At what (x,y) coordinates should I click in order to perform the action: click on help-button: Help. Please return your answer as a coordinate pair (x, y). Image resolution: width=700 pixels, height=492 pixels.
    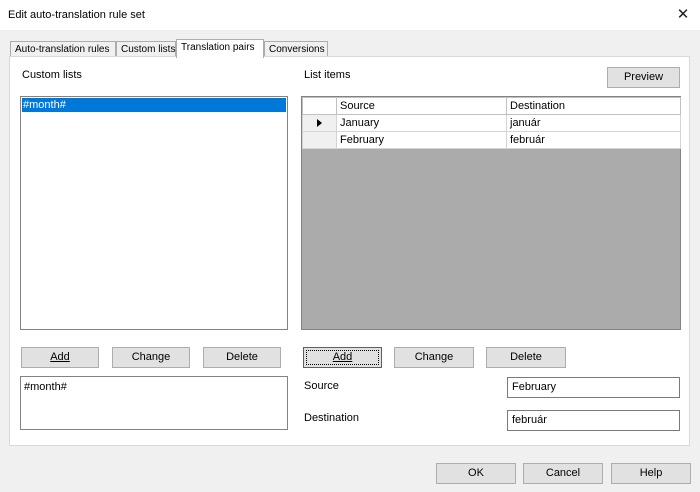
    Looking at the image, I should click on (651, 473).